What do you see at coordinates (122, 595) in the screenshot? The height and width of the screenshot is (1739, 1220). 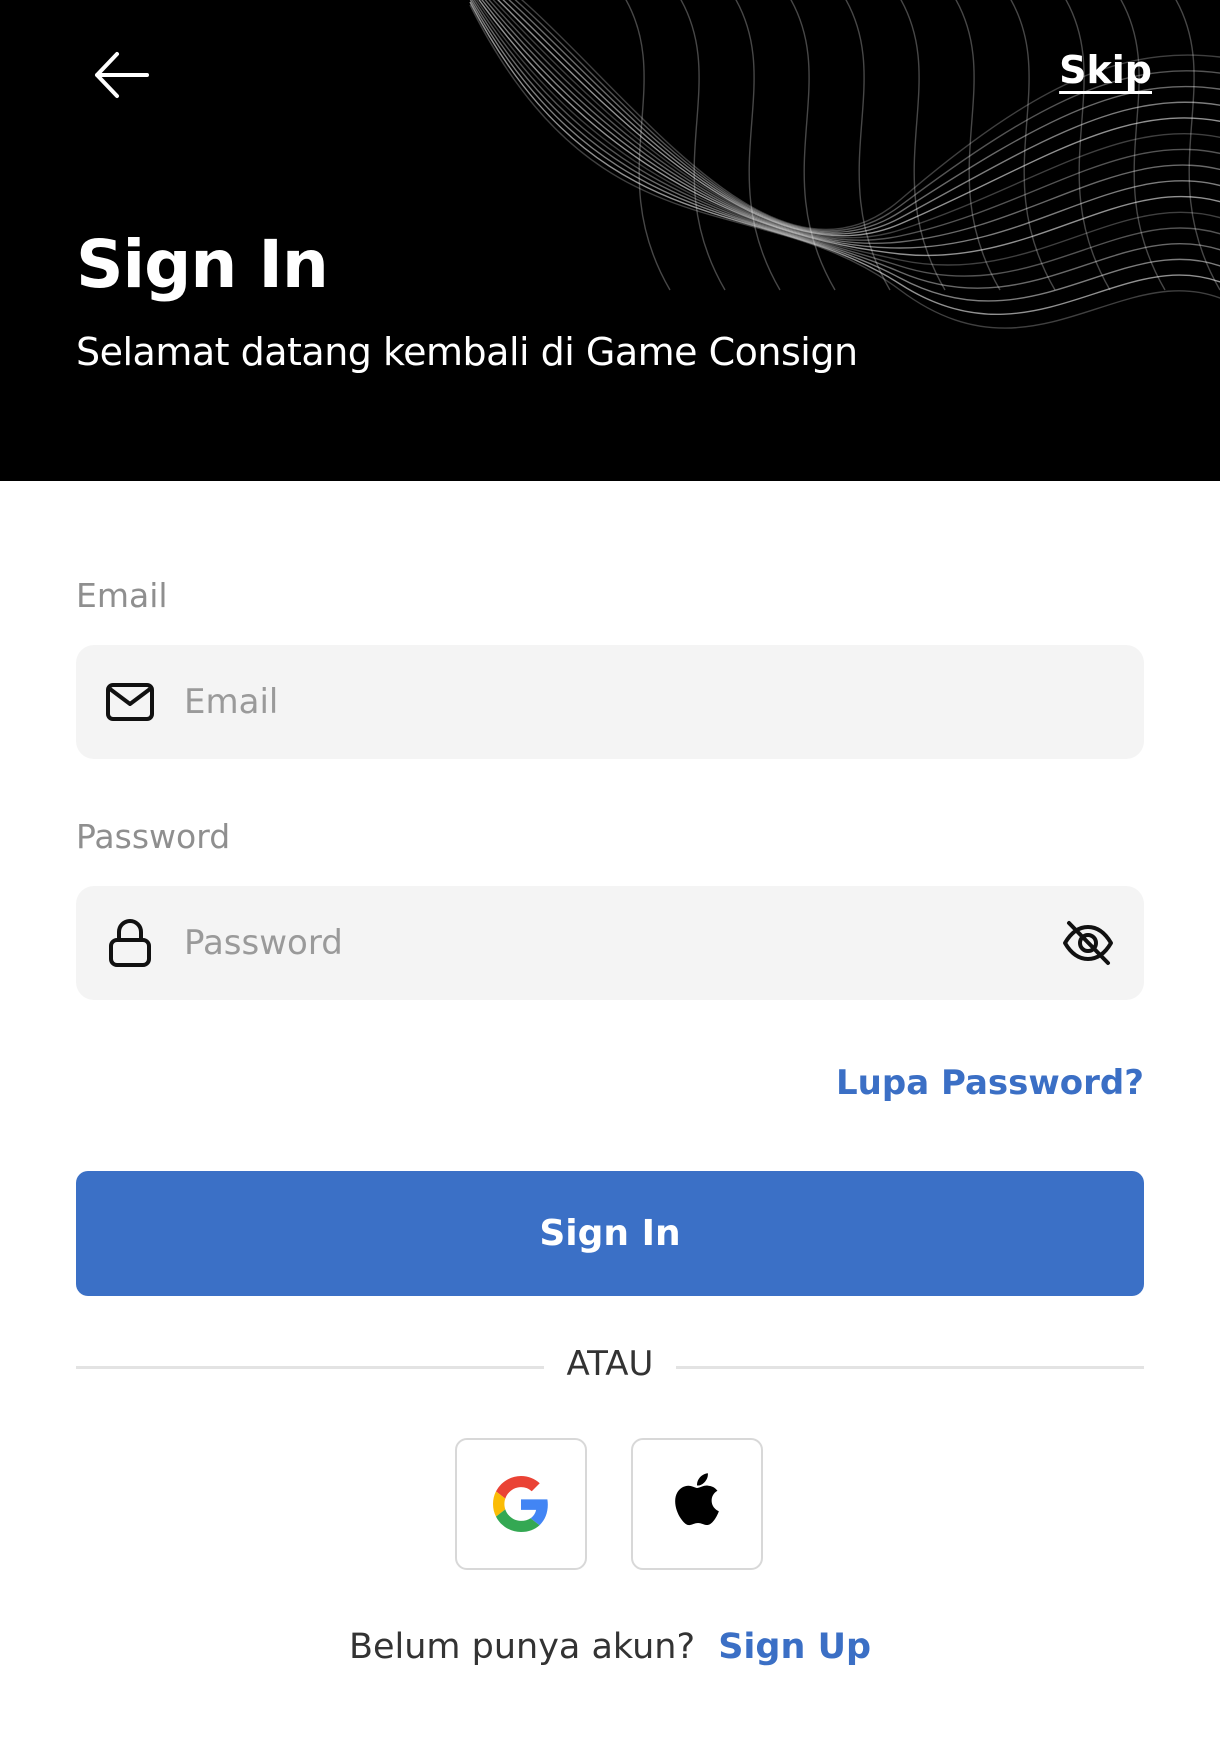 I see `email-label: Email` at bounding box center [122, 595].